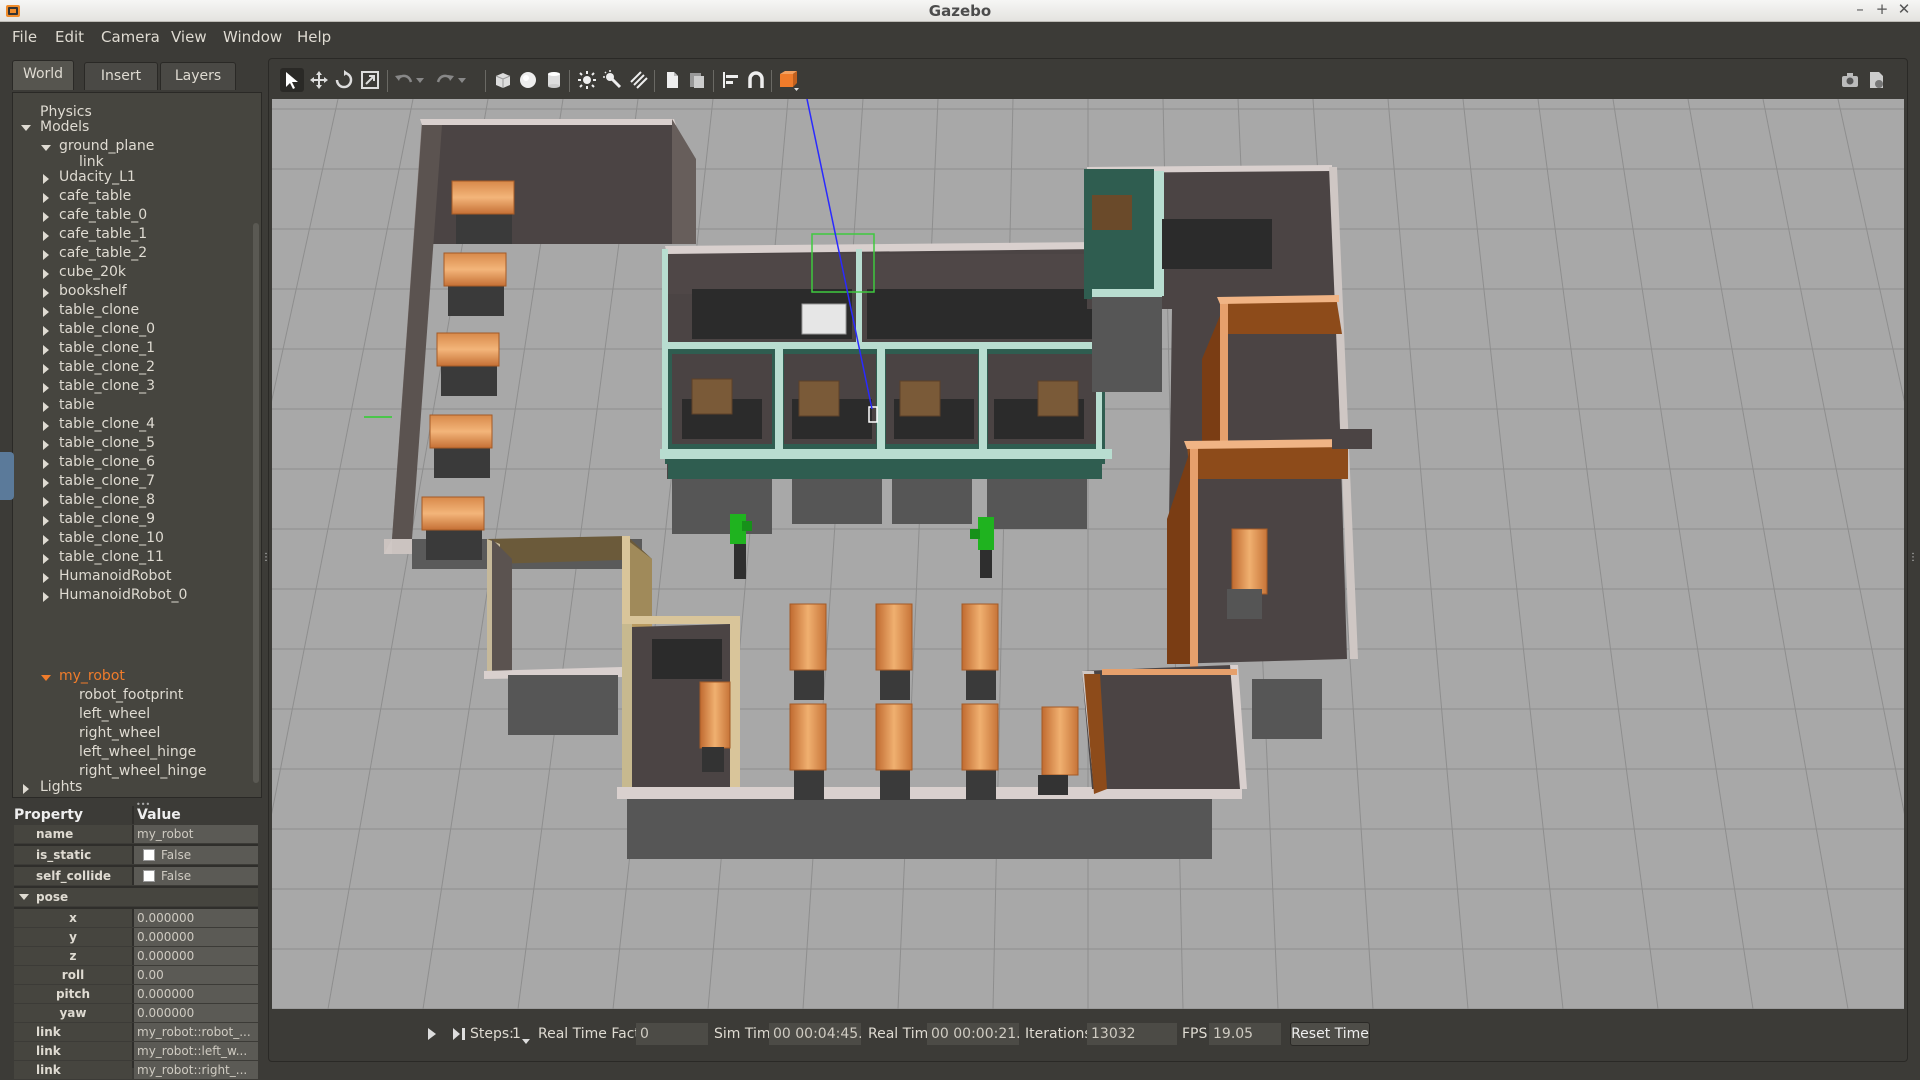 This screenshot has height=1080, width=1920. I want to click on step-icon, so click(459, 1034).